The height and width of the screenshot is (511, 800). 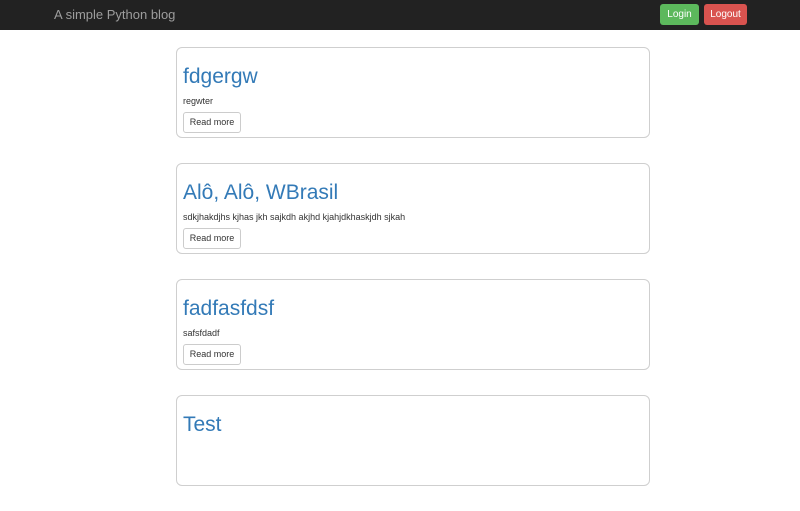 What do you see at coordinates (413, 92) in the screenshot?
I see `post-card: fdgergw regwter Read more` at bounding box center [413, 92].